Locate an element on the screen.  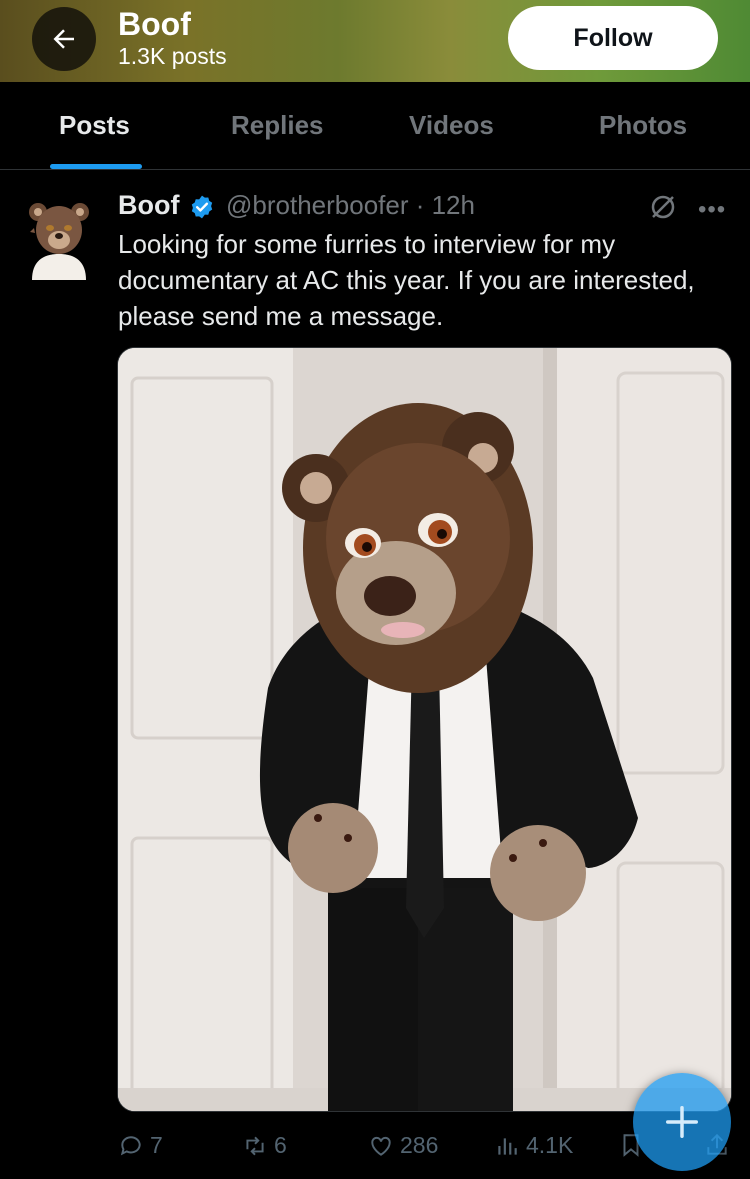
verified-badge-icon is located at coordinates (202, 207).